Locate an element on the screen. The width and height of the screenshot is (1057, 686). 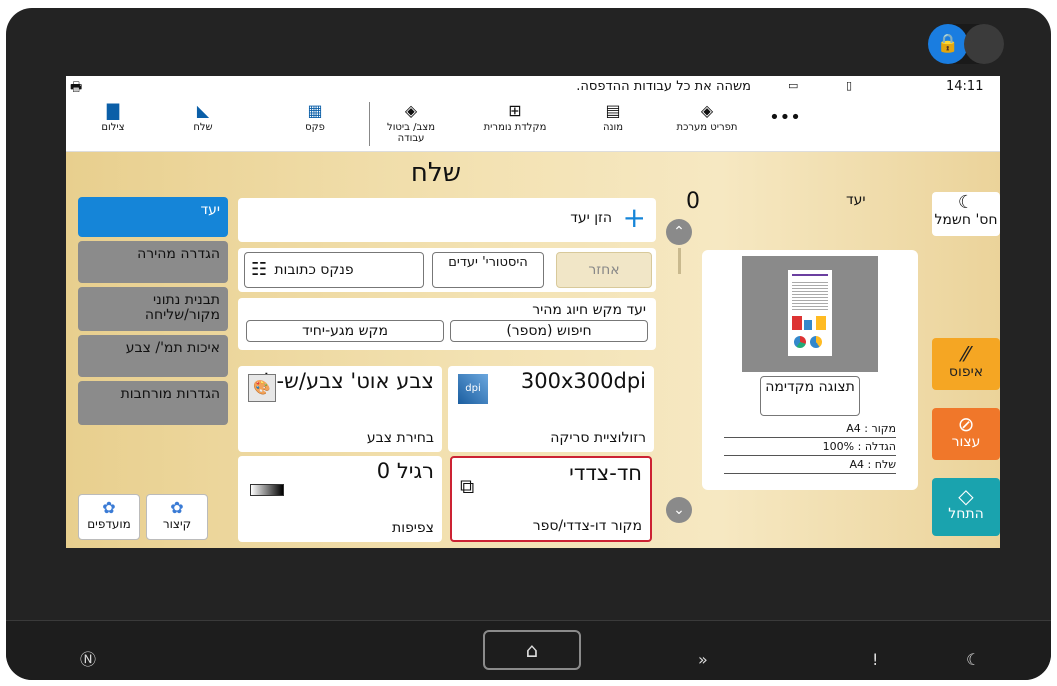
stop-button: ⊘ עצור is located at coordinates (966, 434).